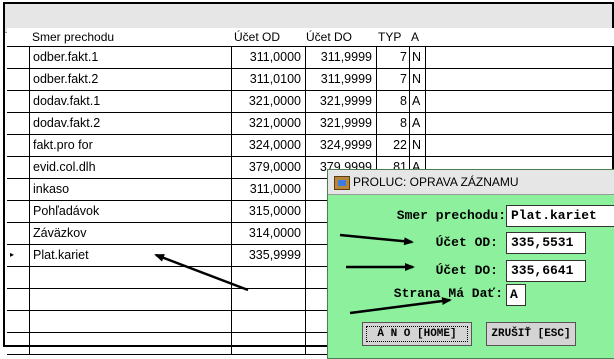 The image size is (614, 359). I want to click on arrow-to-ucet-od, so click(376, 239).